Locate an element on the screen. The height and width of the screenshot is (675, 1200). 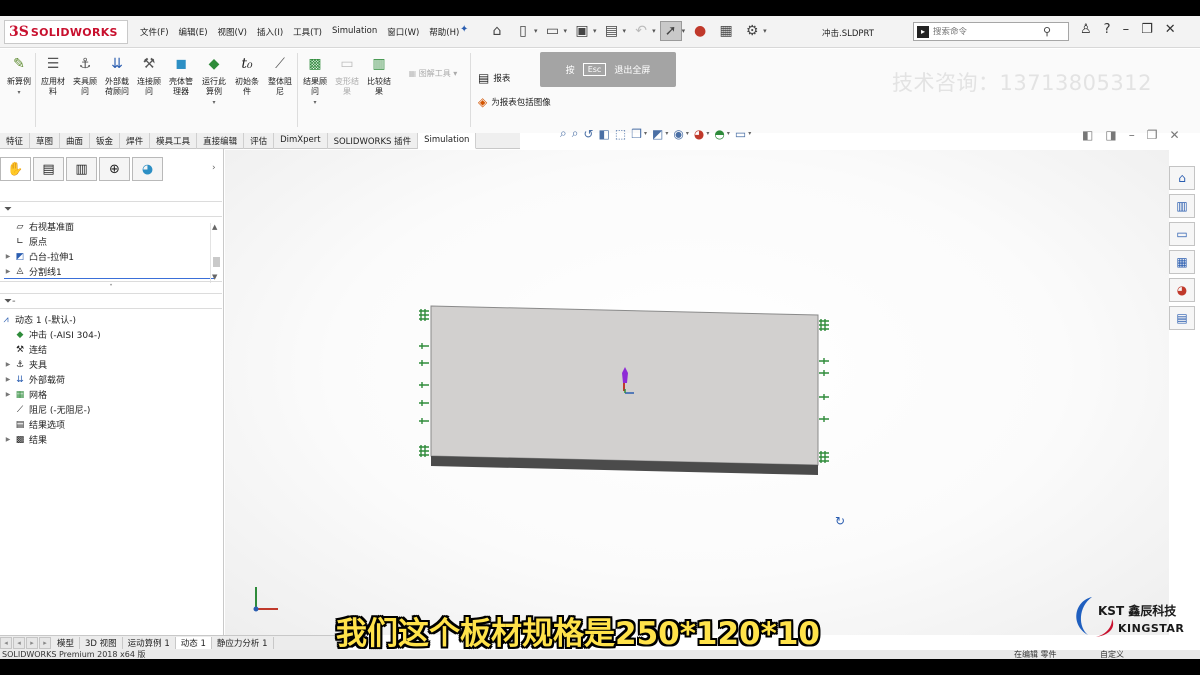
tab-direct-editing: 直接编辑 is located at coordinates (221, 141).